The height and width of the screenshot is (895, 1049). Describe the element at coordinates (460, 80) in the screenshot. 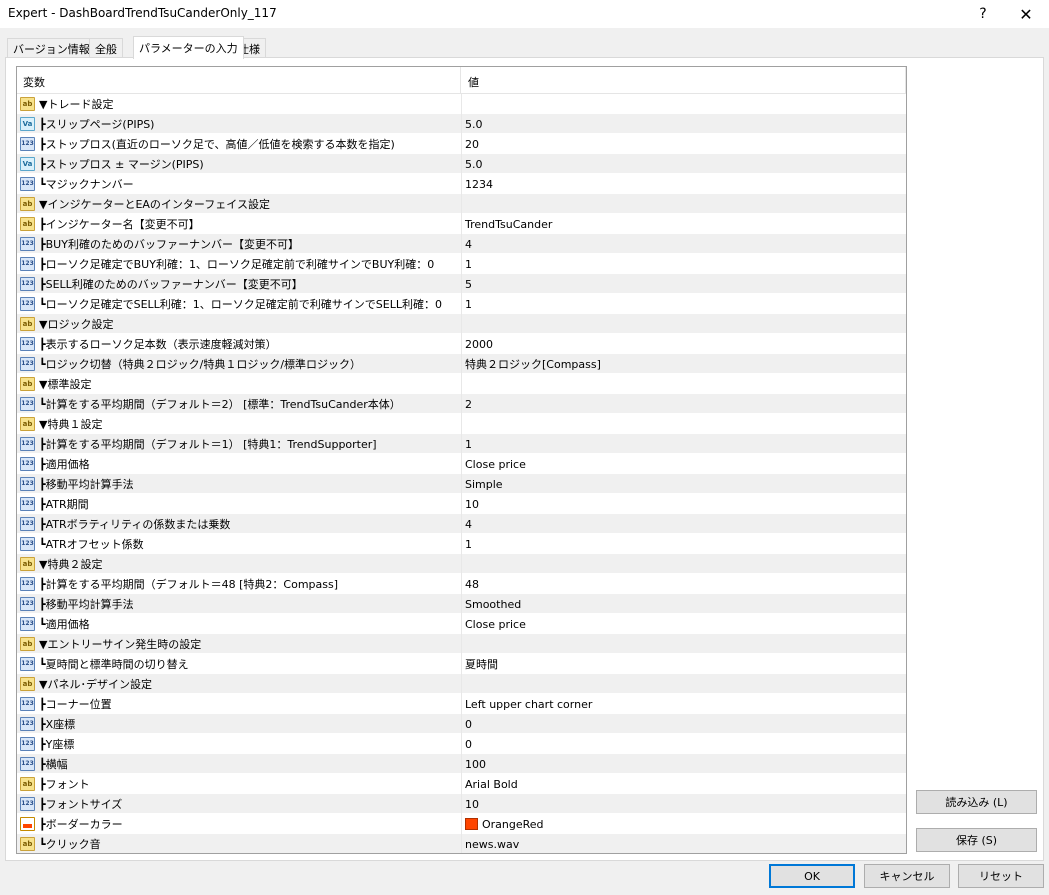

I see `column-divider` at that location.